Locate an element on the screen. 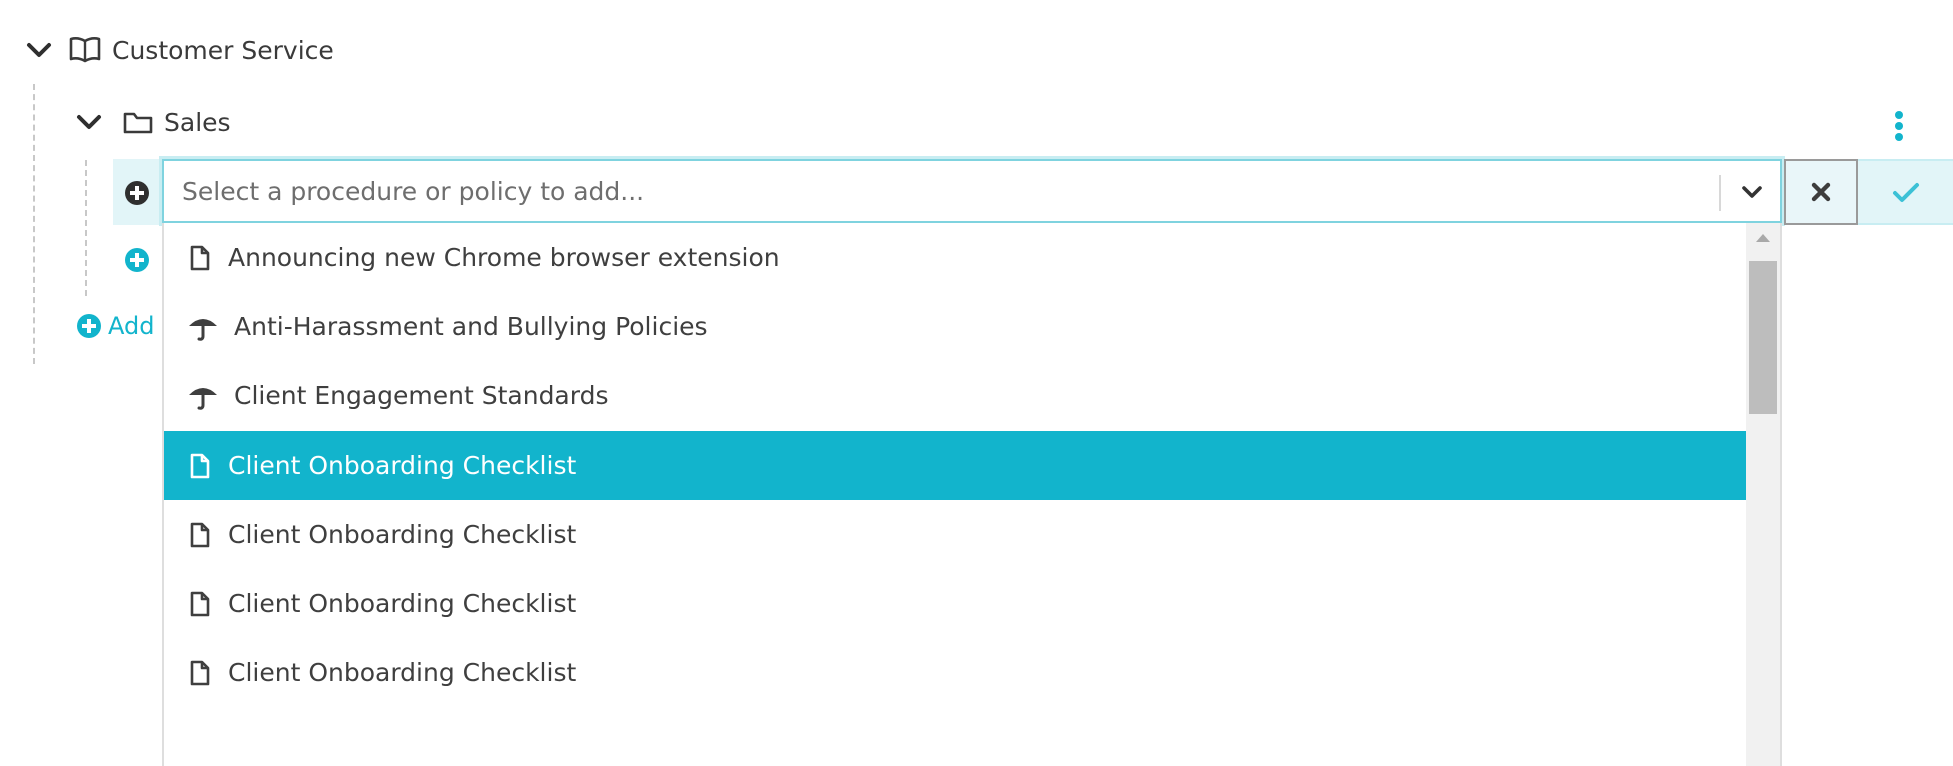  add-link: Add is located at coordinates (115, 326).